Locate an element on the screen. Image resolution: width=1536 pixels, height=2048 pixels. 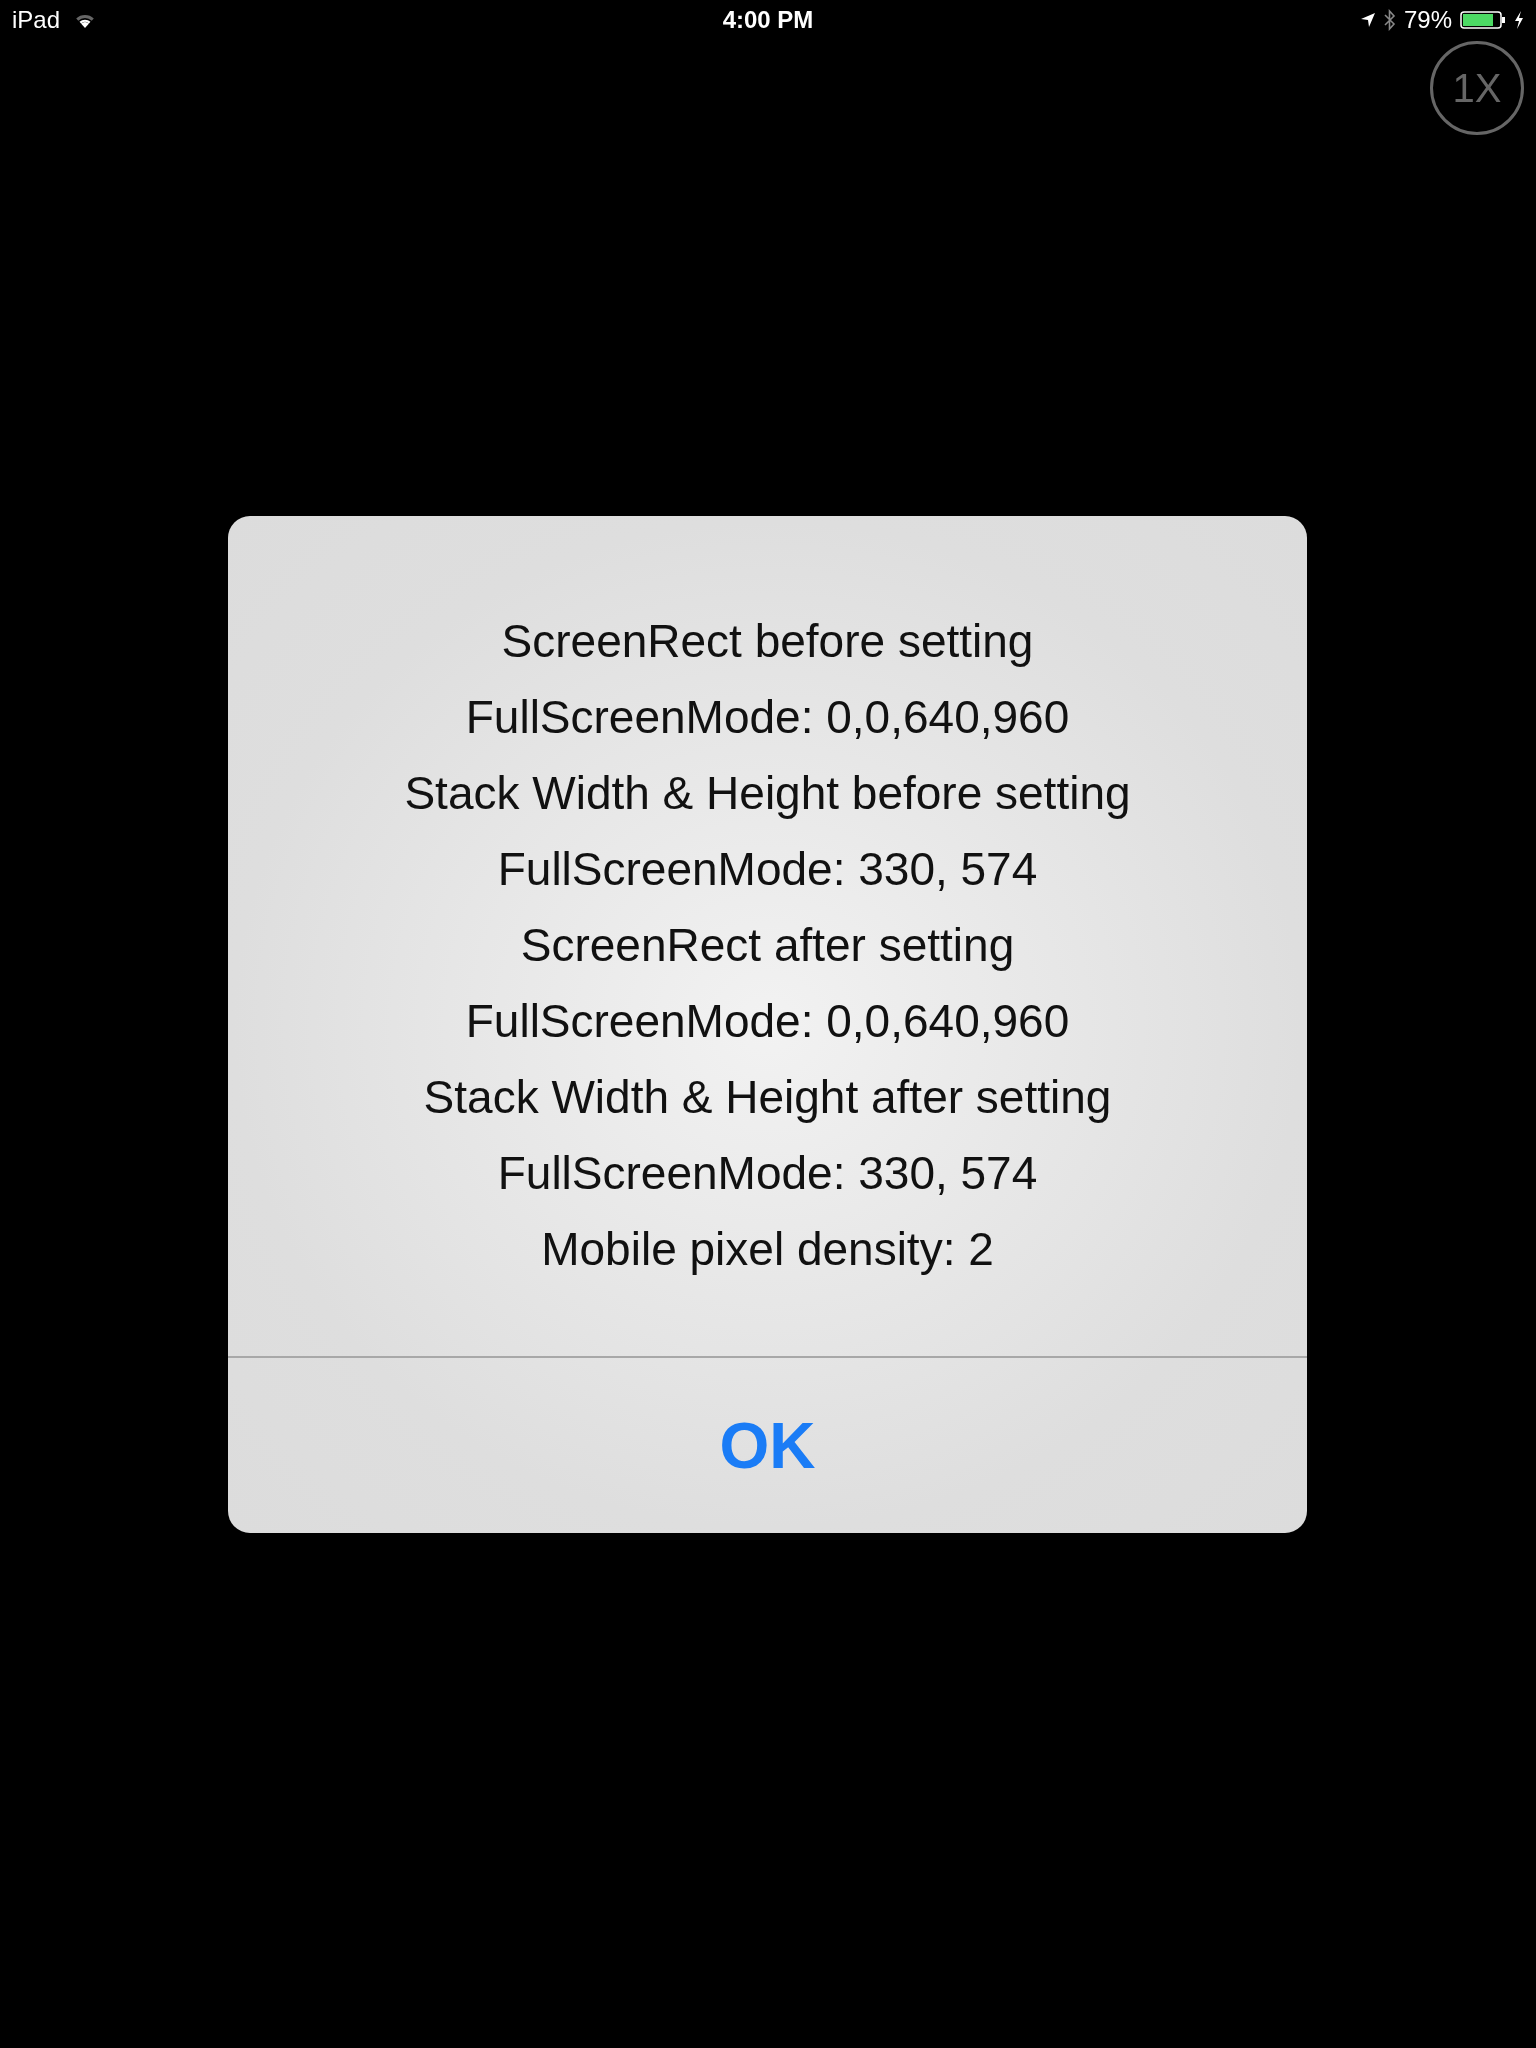
charging-bolt-icon is located at coordinates (1519, 20).